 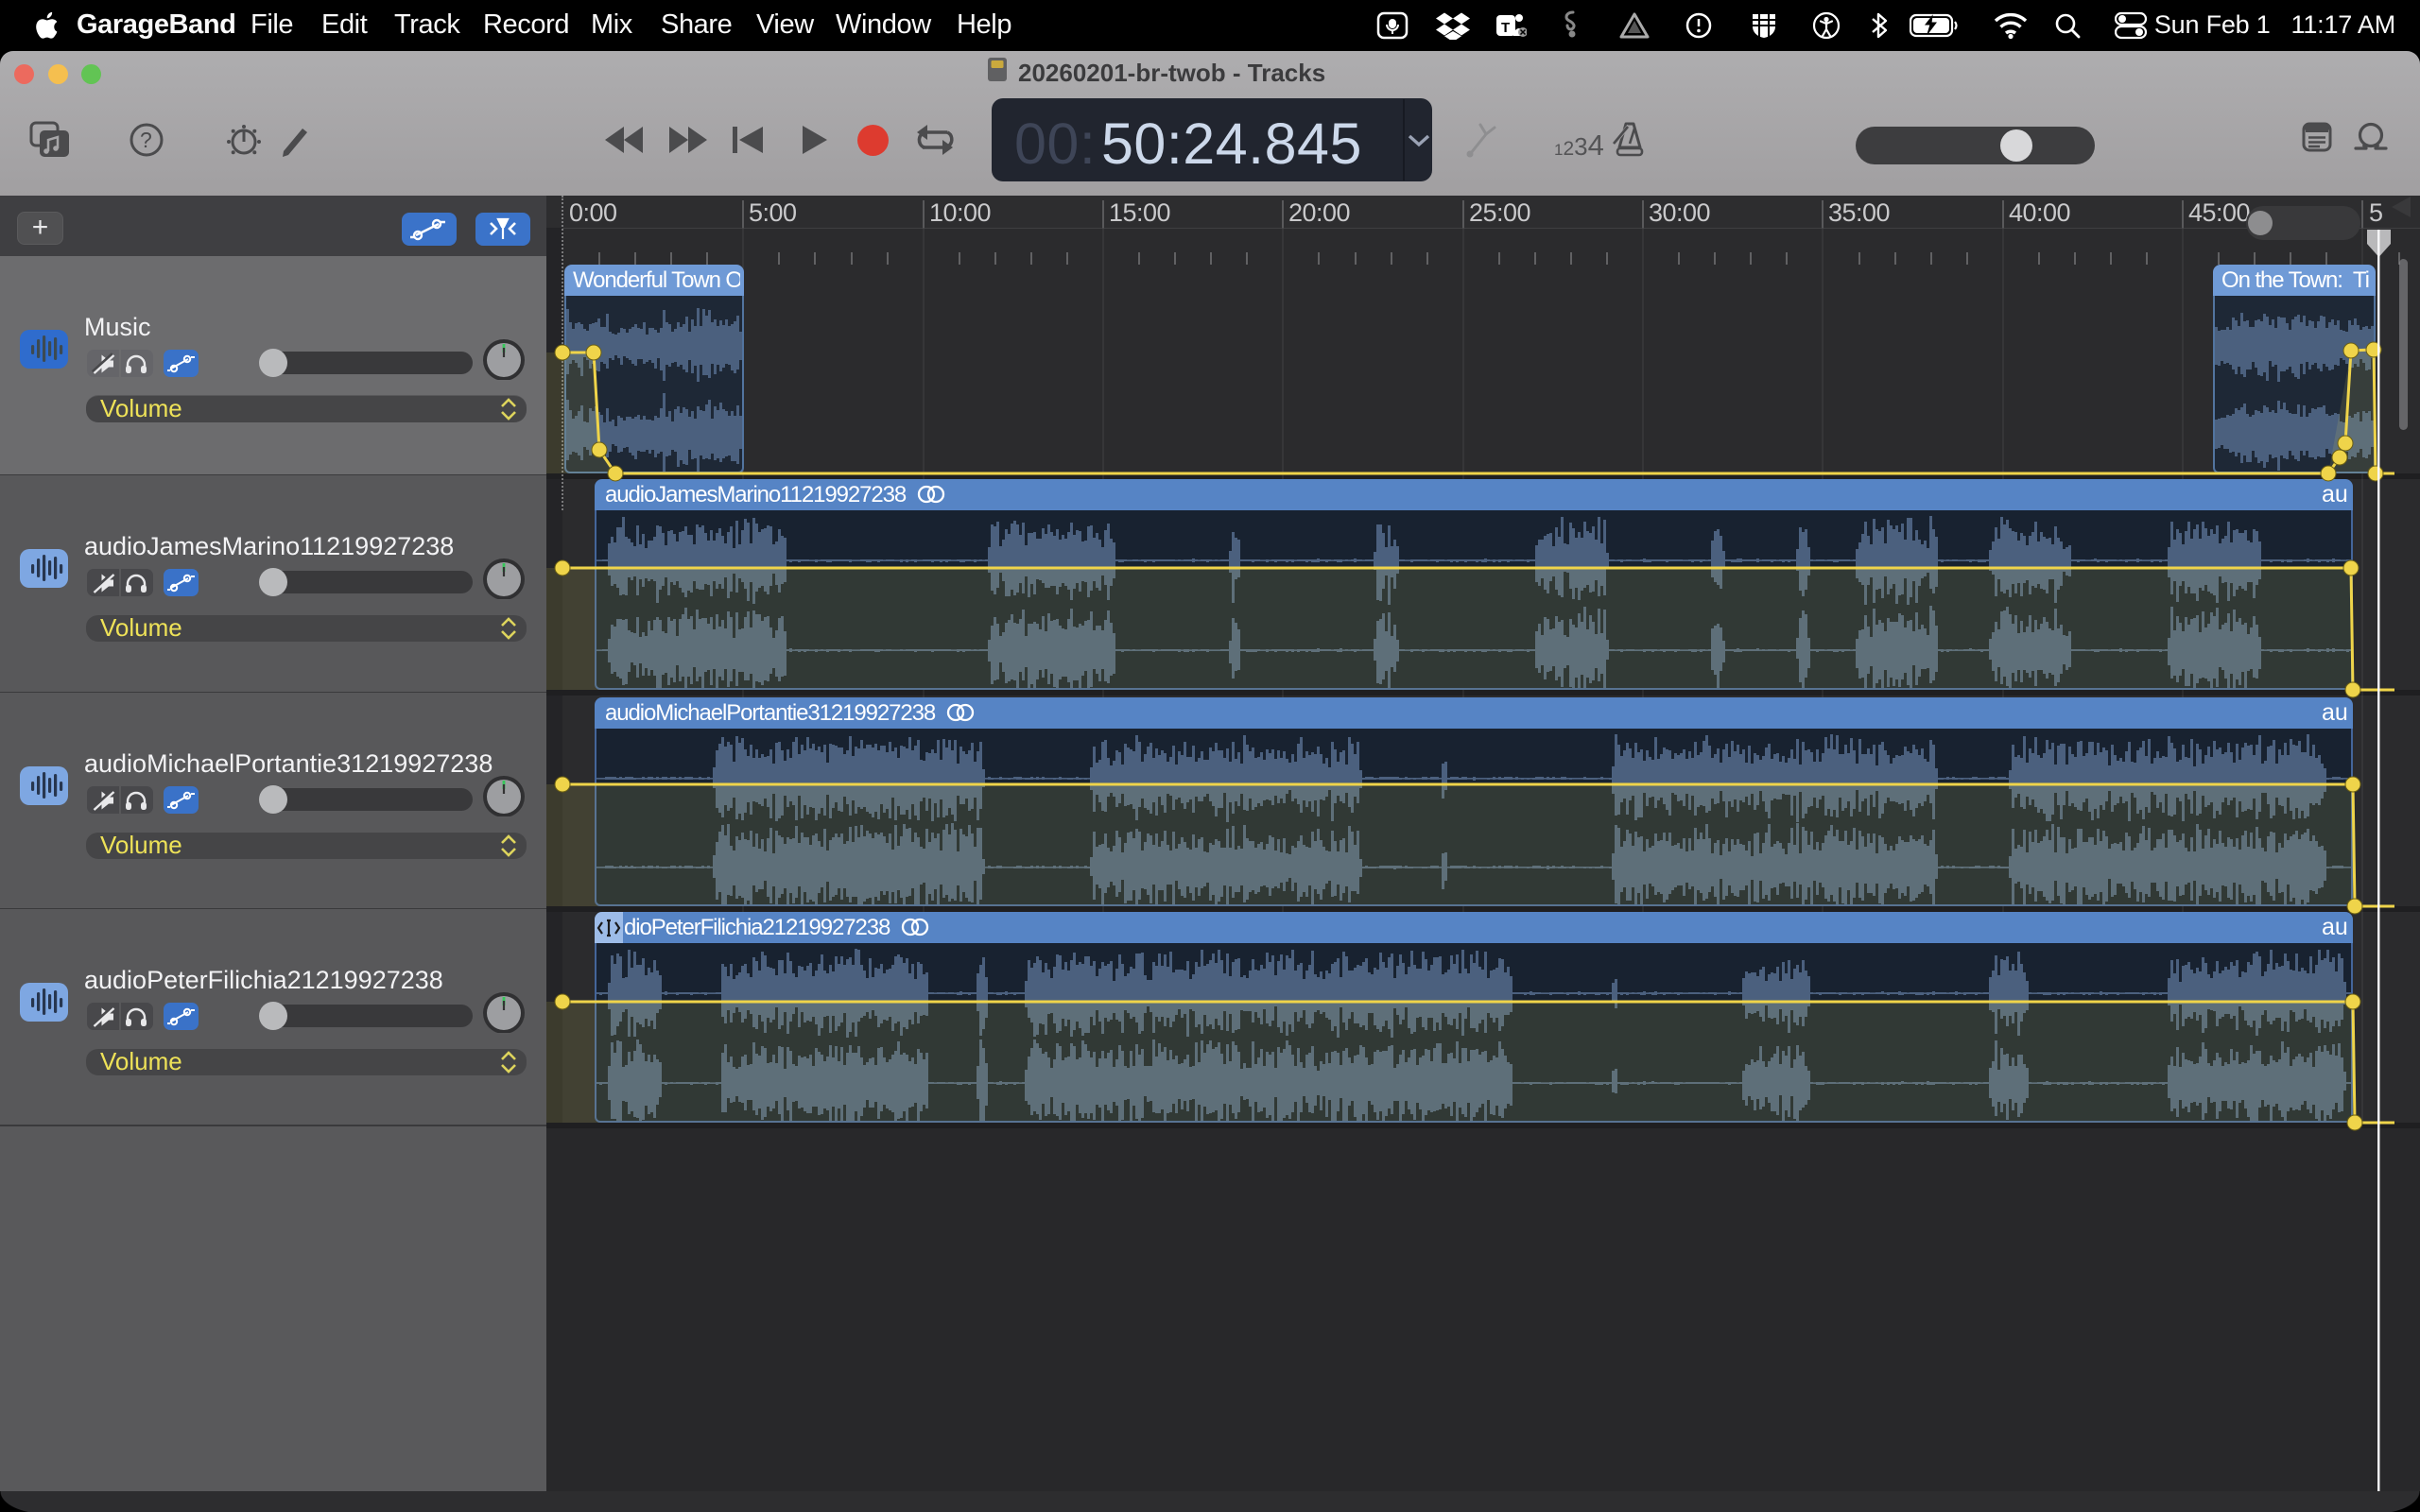 I want to click on svg-text: T, so click(x=1505, y=28).